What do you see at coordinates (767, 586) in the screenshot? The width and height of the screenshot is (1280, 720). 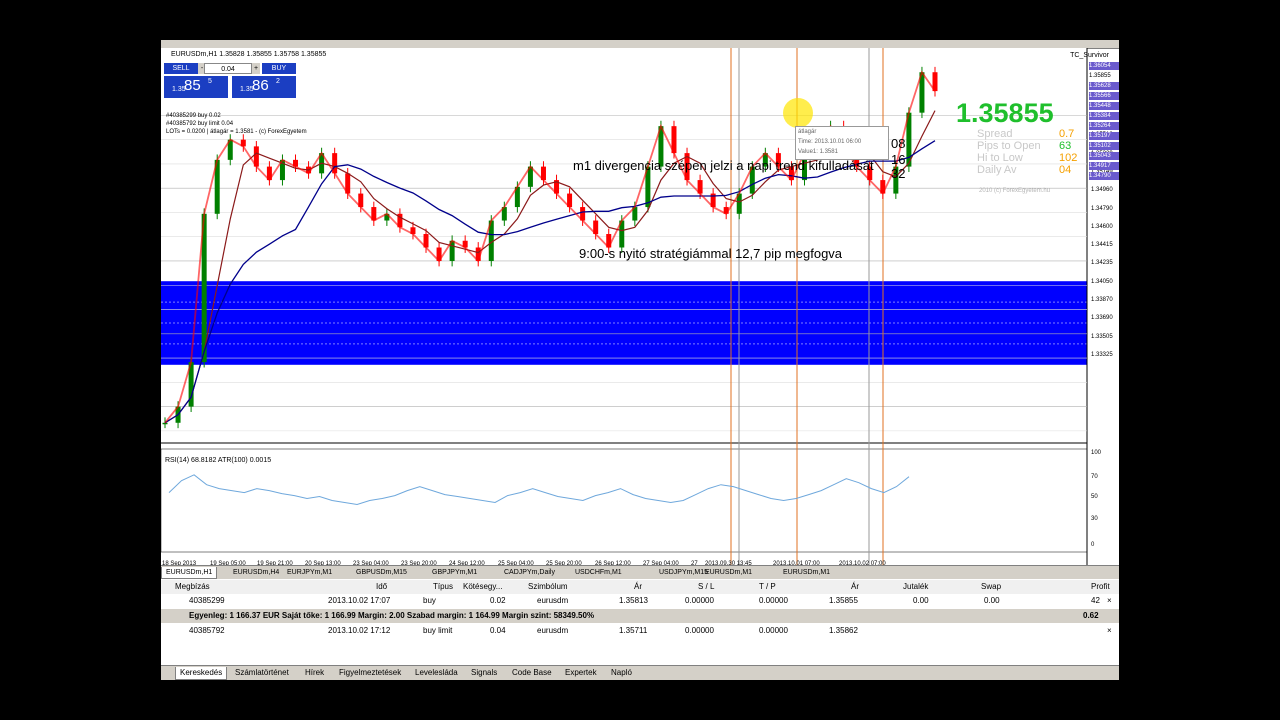 I see `column-header: T / P` at bounding box center [767, 586].